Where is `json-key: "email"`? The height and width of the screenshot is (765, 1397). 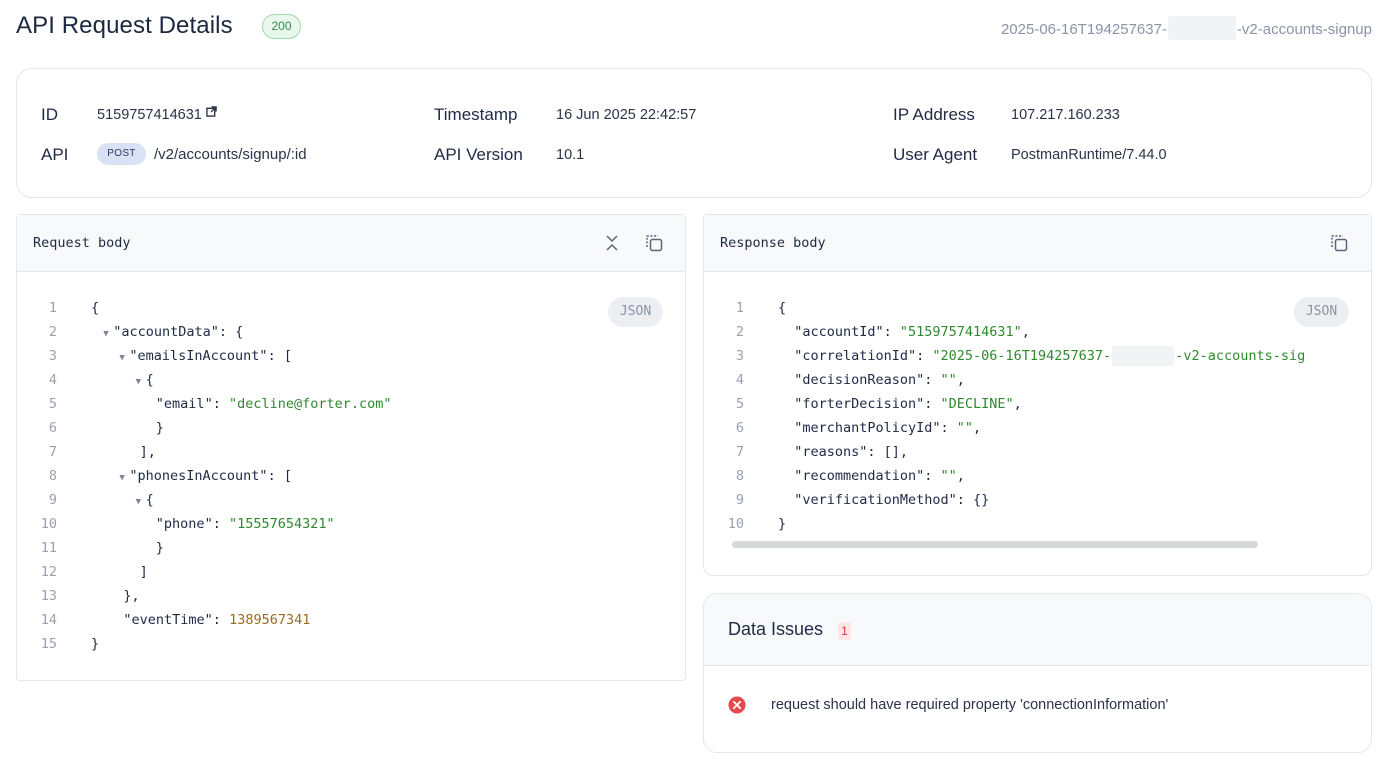
json-key: "email" is located at coordinates (184, 404).